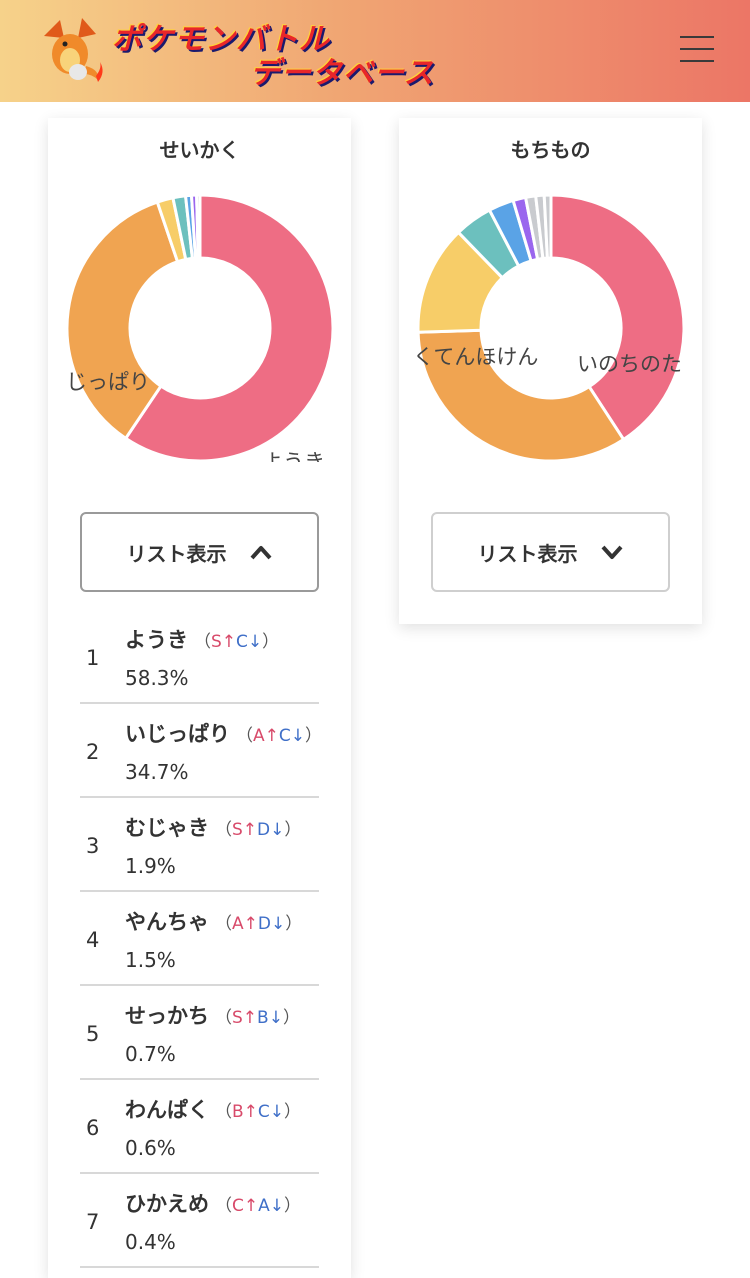 This screenshot has width=750, height=1278. I want to click on rank-number: 4, so click(93, 940).